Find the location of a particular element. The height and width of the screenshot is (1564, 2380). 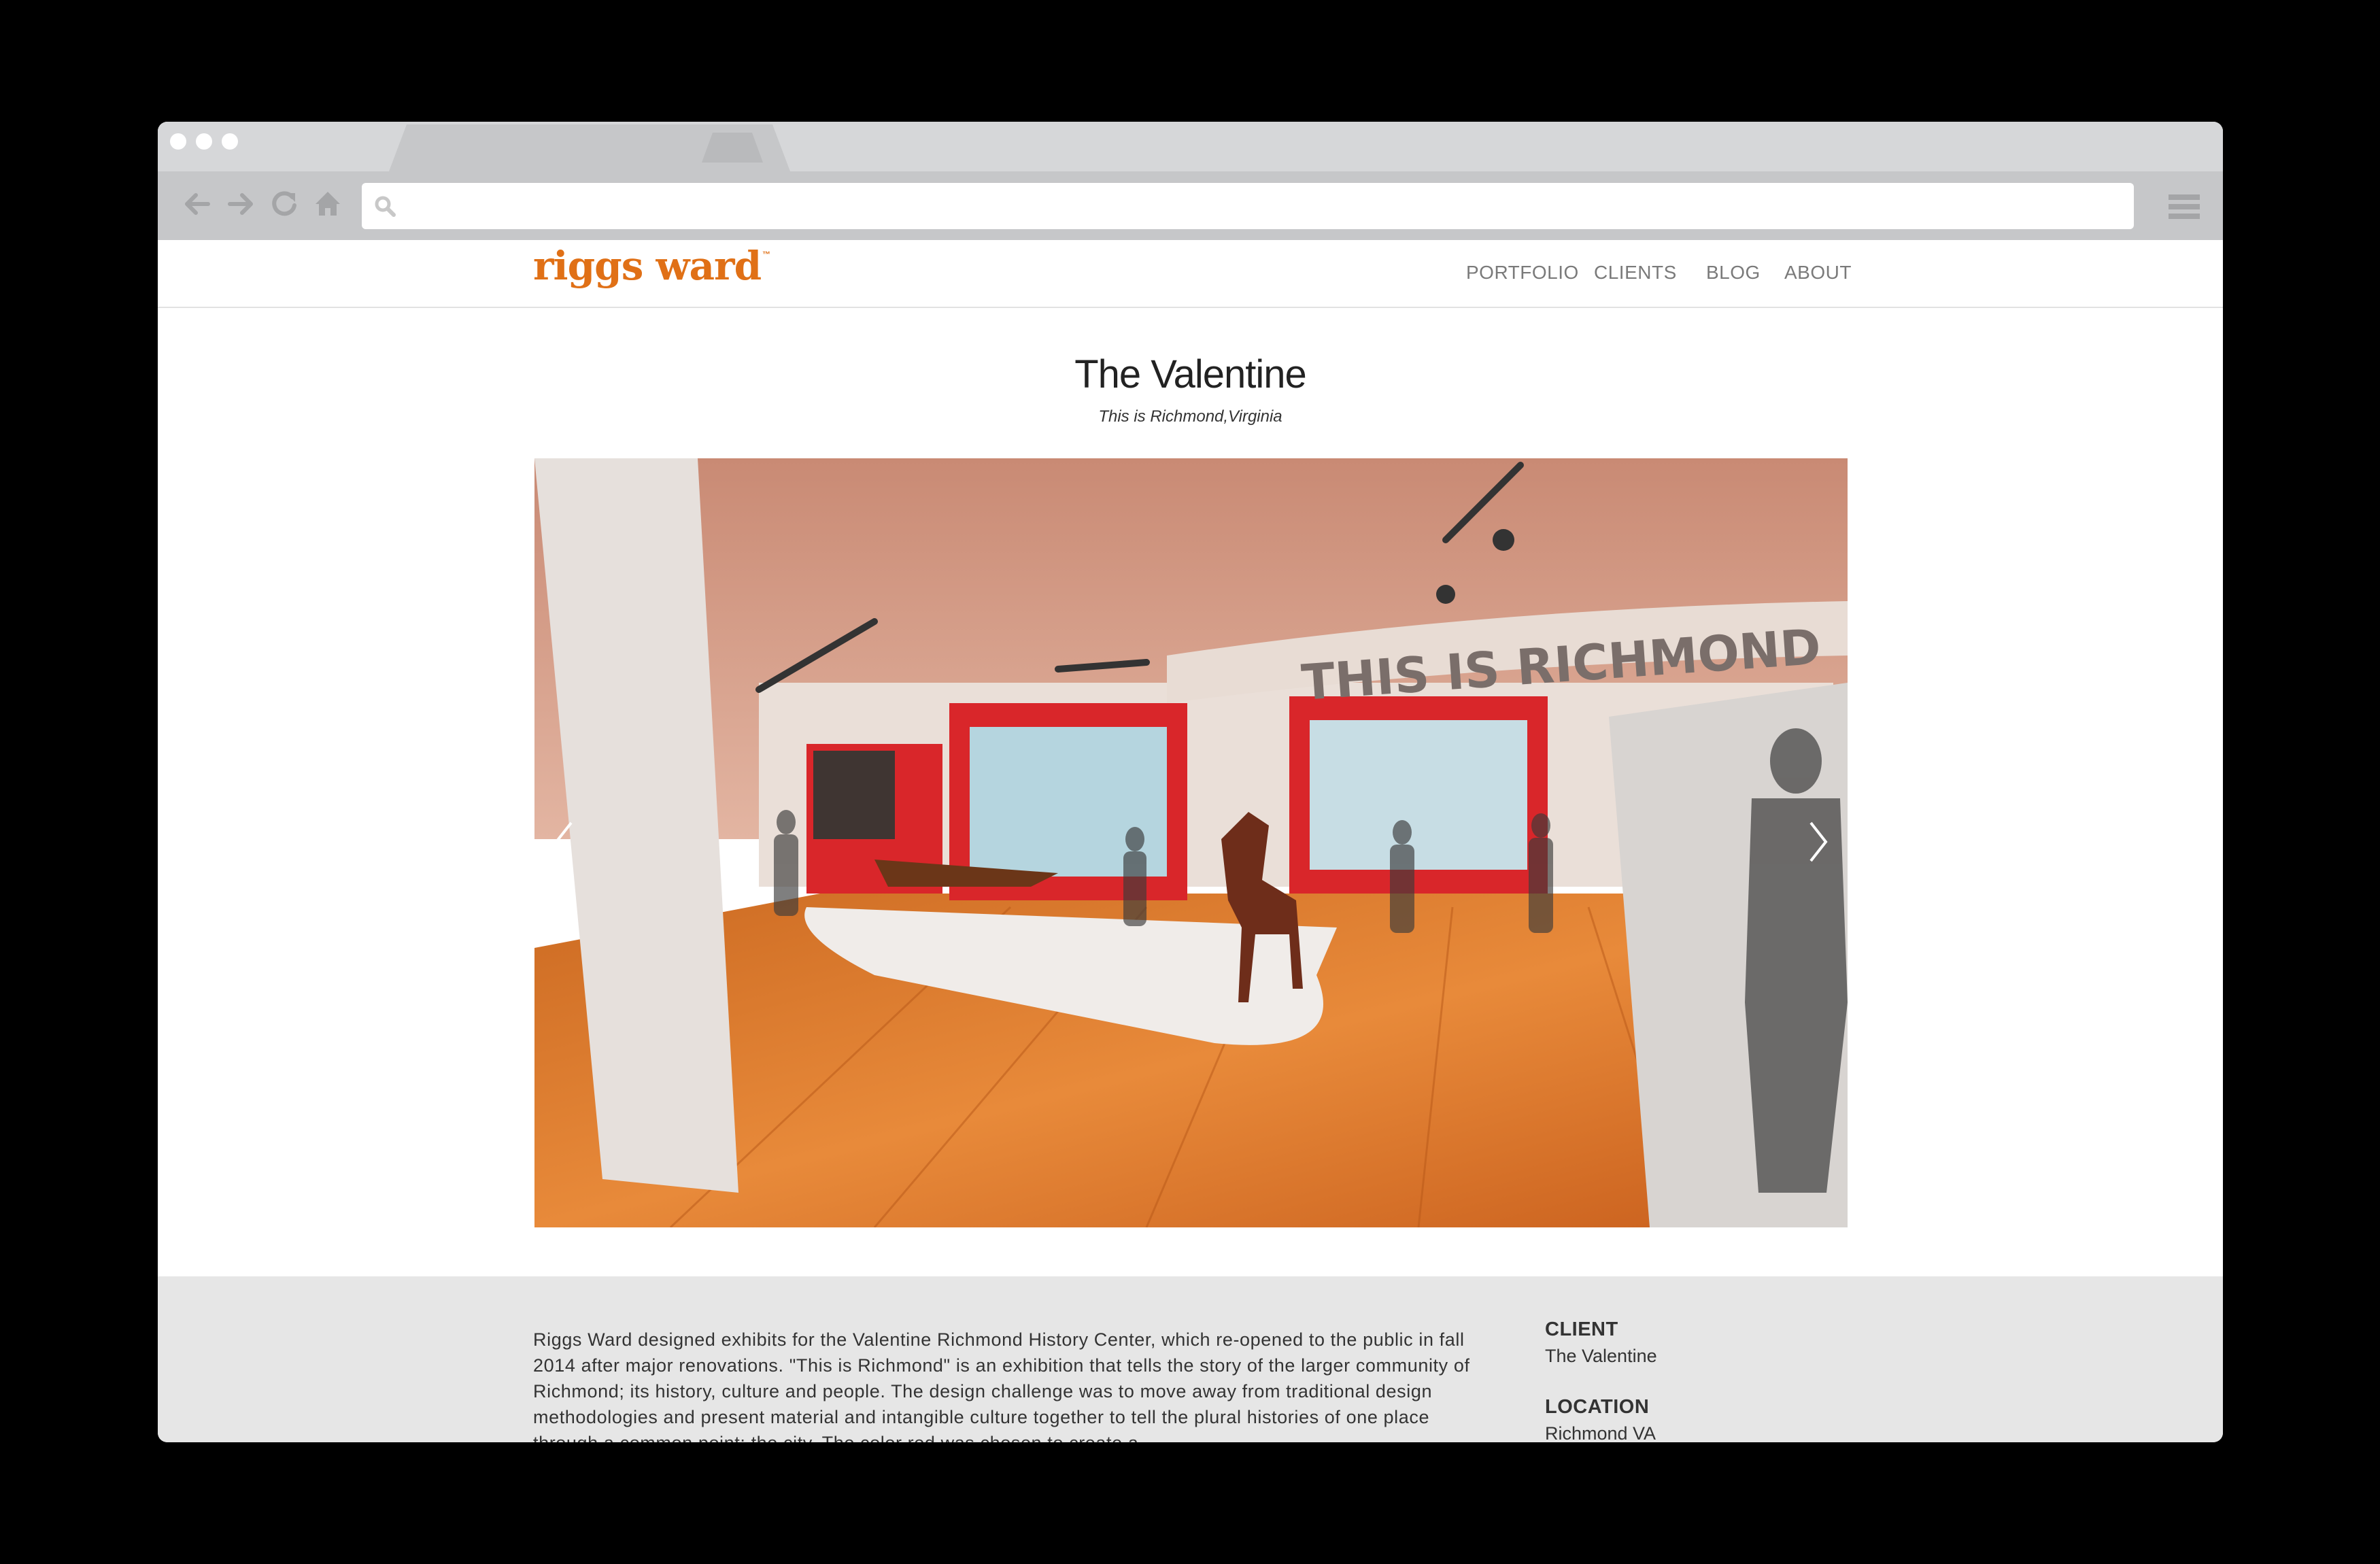

site-header: riggs ward ™ PORTFOLIO CLIENTS BLOG ABOUT is located at coordinates (1190, 274).